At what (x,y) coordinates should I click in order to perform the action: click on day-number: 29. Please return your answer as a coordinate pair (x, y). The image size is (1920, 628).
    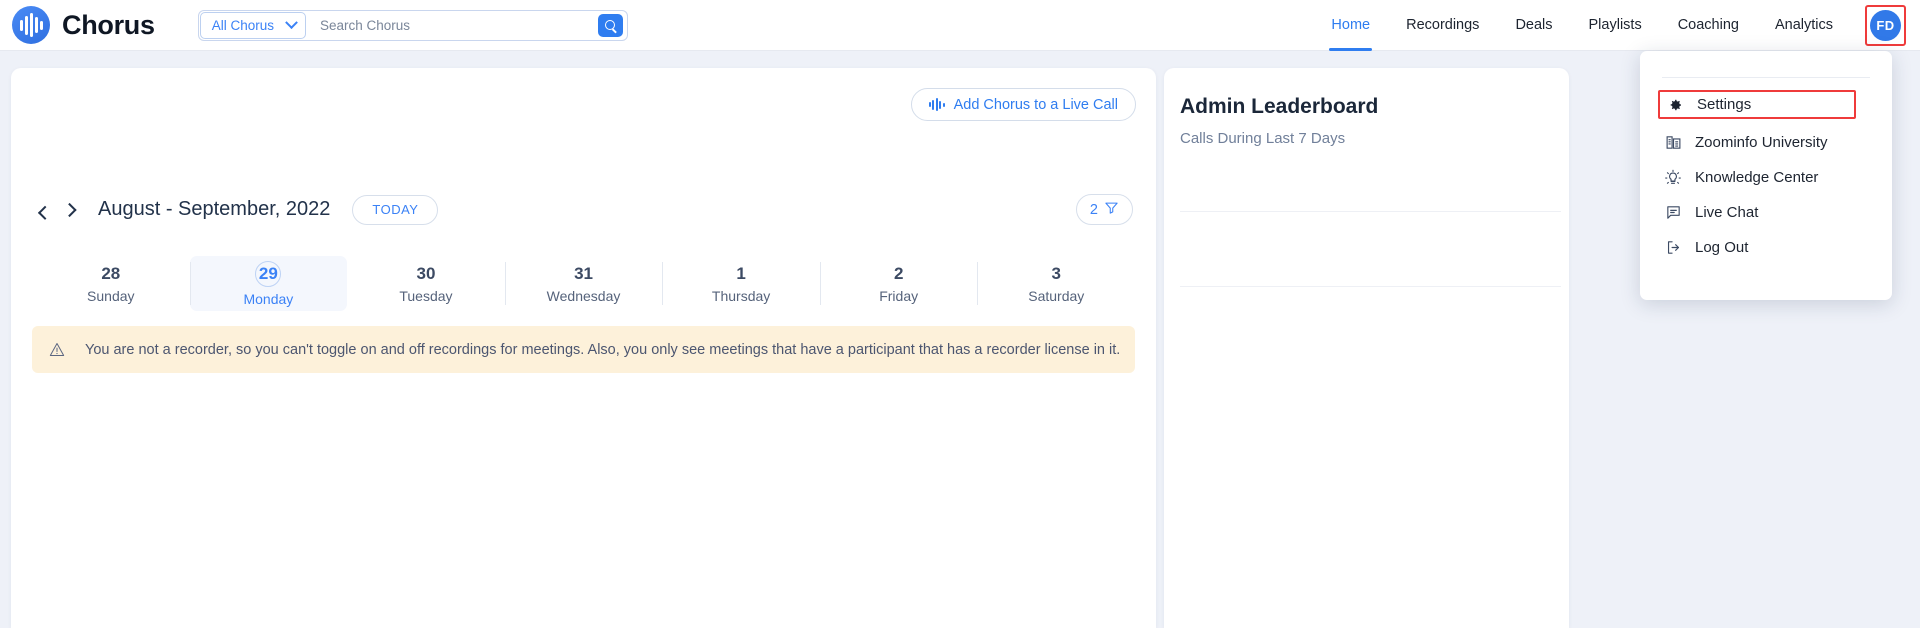
    Looking at the image, I should click on (268, 273).